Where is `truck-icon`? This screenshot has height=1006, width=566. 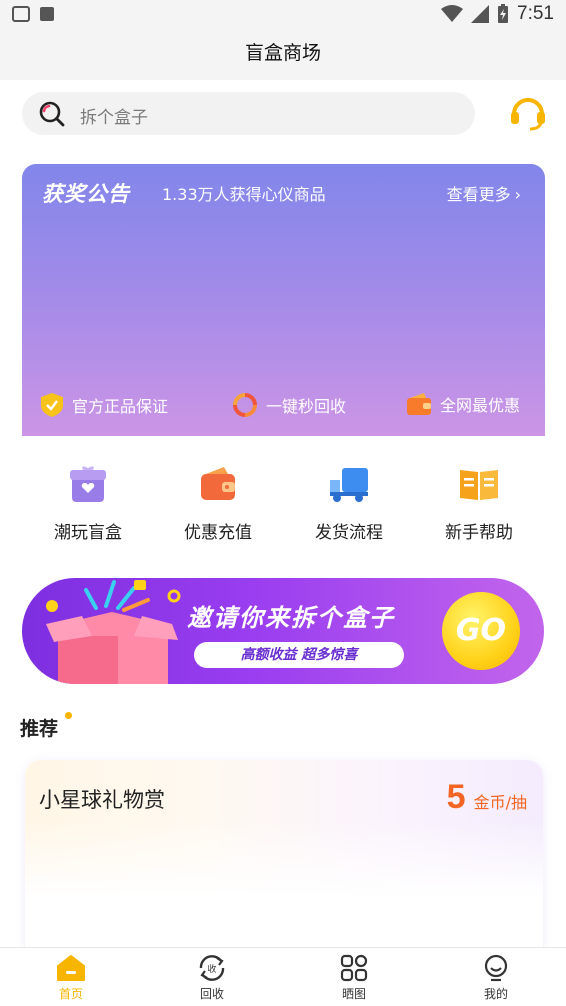
truck-icon is located at coordinates (349, 485).